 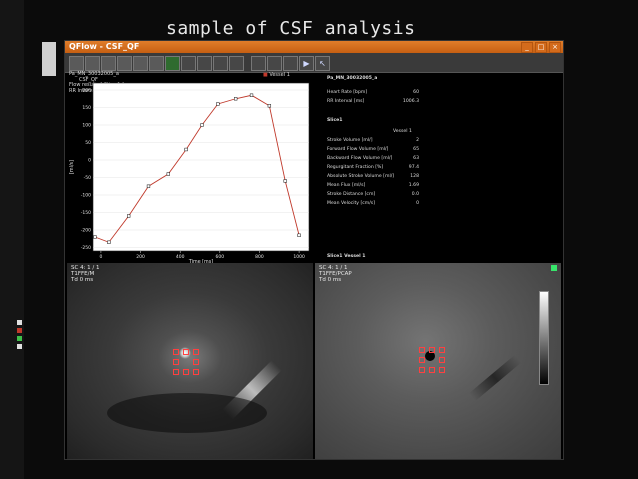 What do you see at coordinates (88, 143) in the screenshot?
I see `y-tick-label: 50` at bounding box center [88, 143].